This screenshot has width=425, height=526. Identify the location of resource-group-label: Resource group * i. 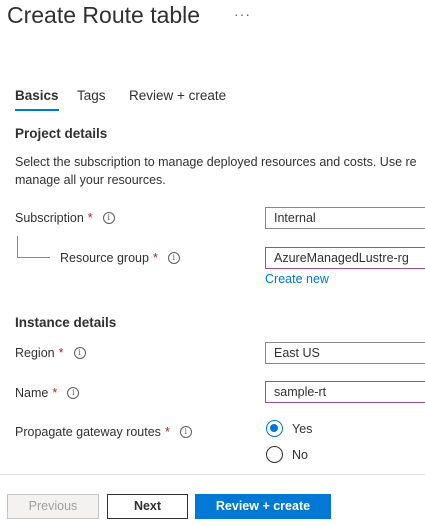
(120, 258).